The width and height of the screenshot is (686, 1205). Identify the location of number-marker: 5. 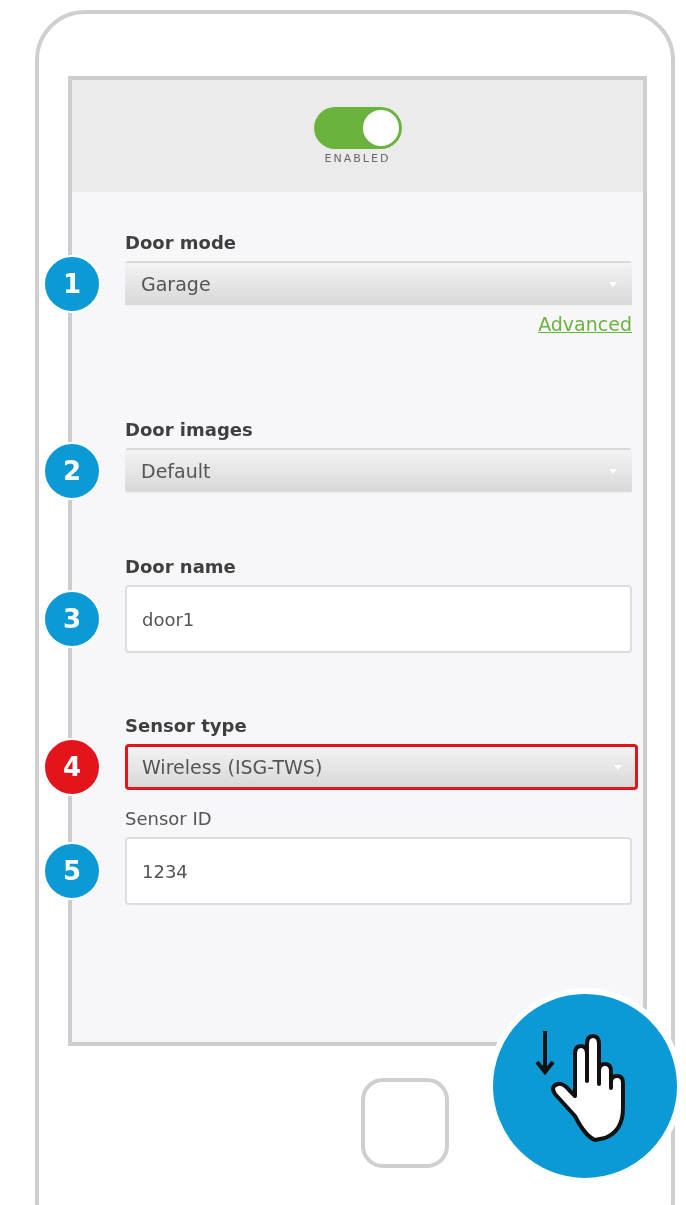
(72, 871).